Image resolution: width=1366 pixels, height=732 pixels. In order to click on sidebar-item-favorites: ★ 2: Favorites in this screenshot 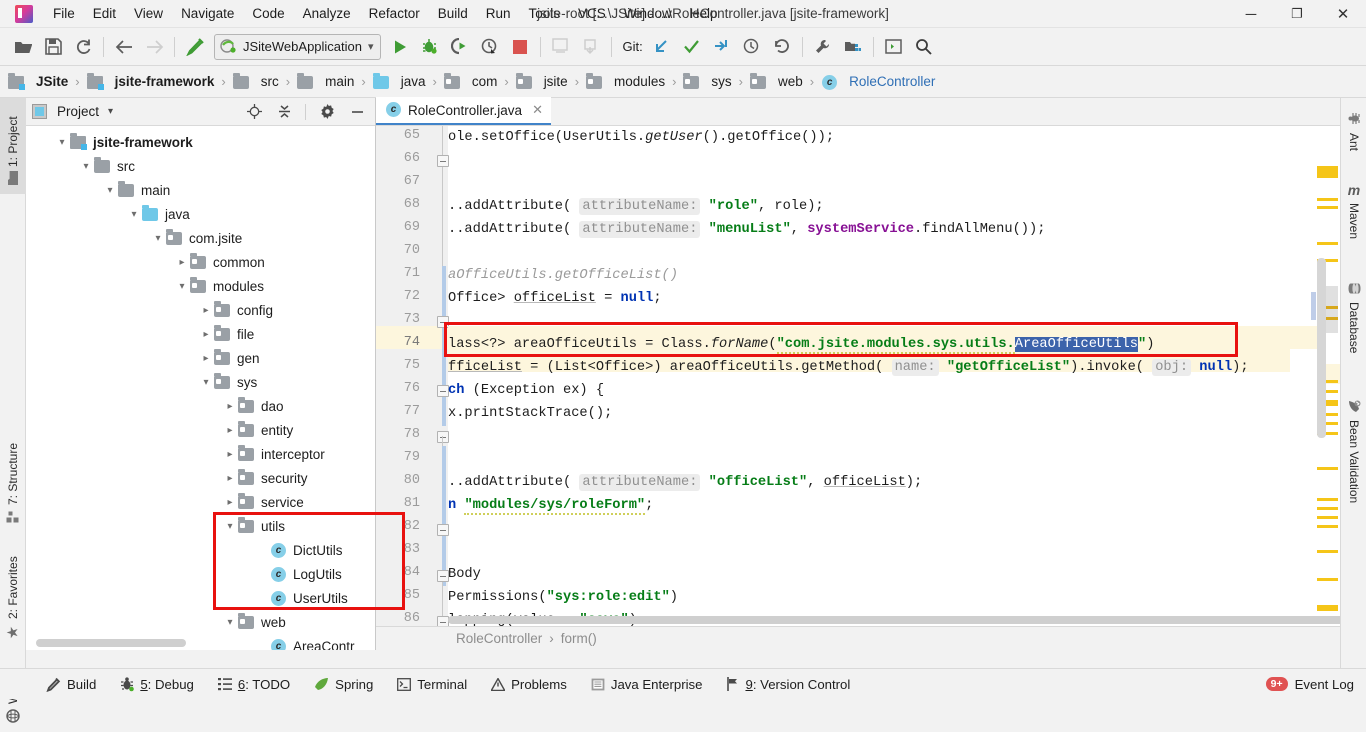, I will do `click(13, 597)`.